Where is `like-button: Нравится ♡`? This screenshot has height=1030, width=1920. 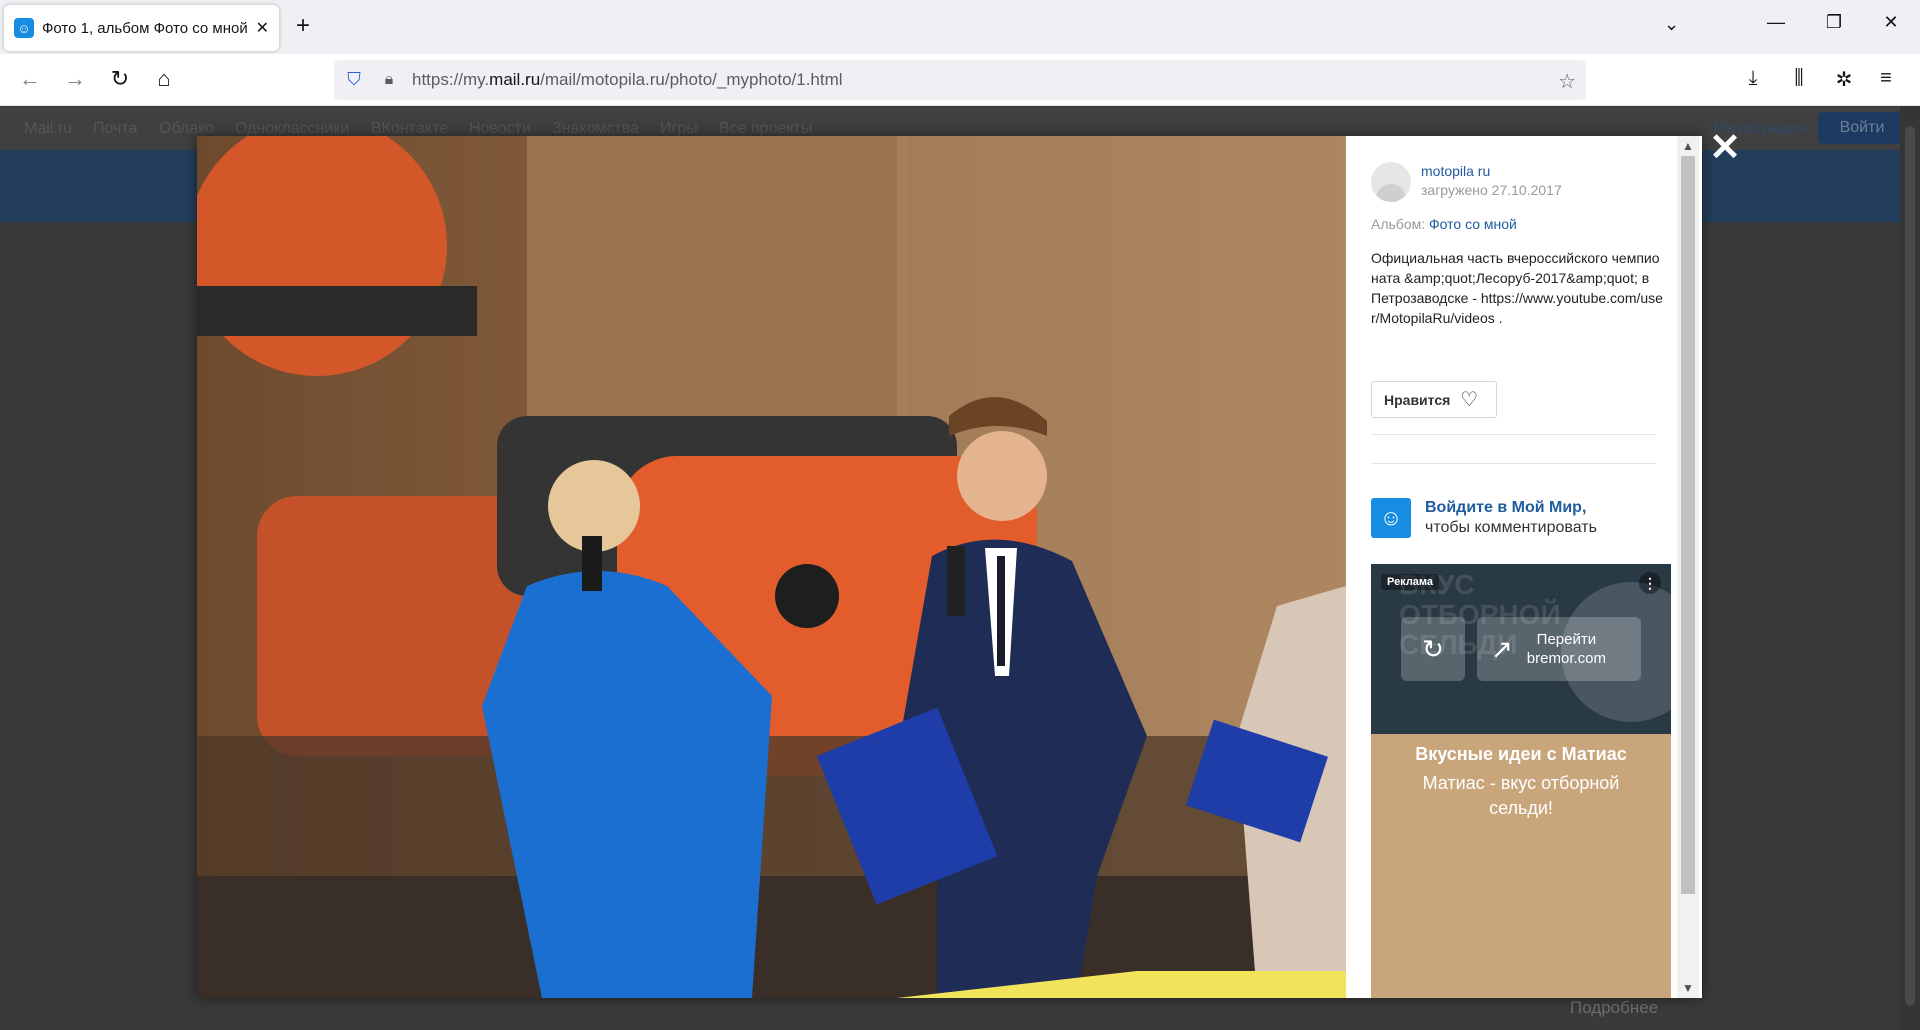
like-button: Нравится ♡ is located at coordinates (1434, 399).